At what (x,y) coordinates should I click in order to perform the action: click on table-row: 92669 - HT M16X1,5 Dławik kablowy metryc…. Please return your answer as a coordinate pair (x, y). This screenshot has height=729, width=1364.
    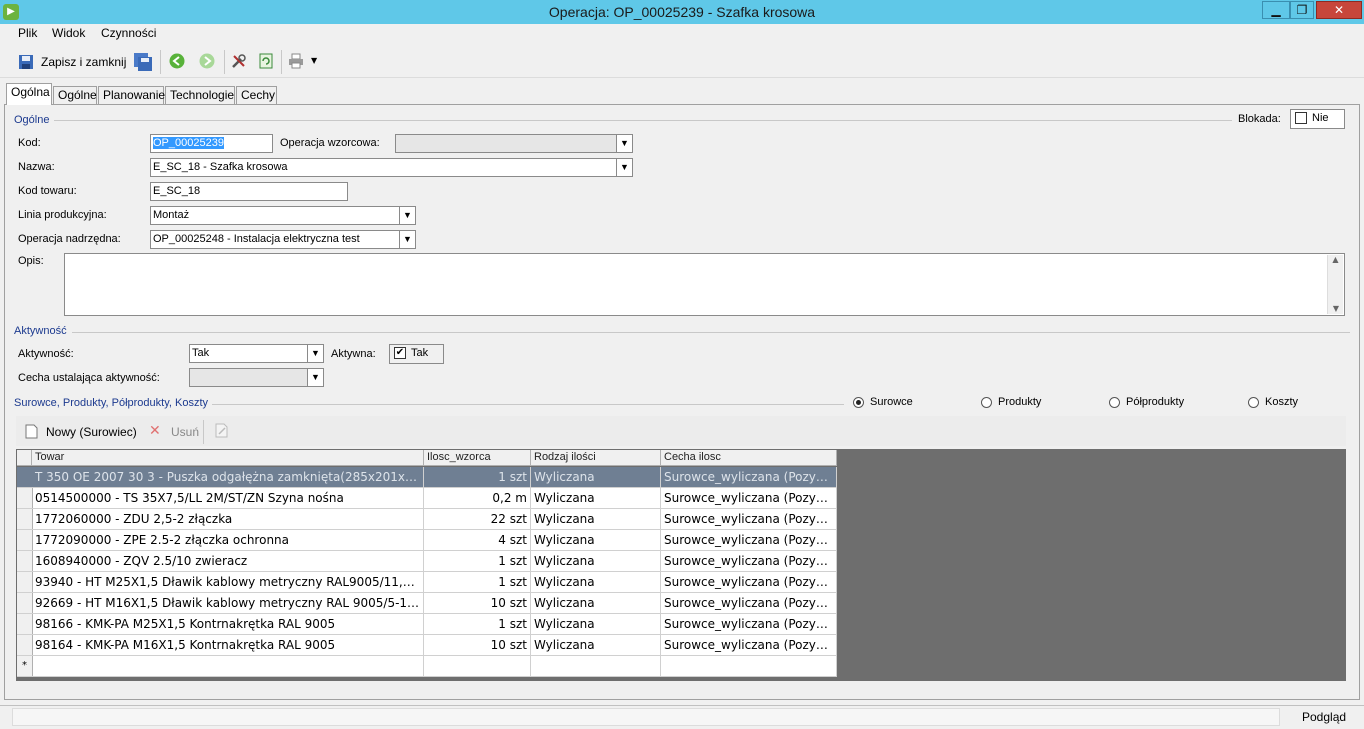
    Looking at the image, I should click on (427, 603).